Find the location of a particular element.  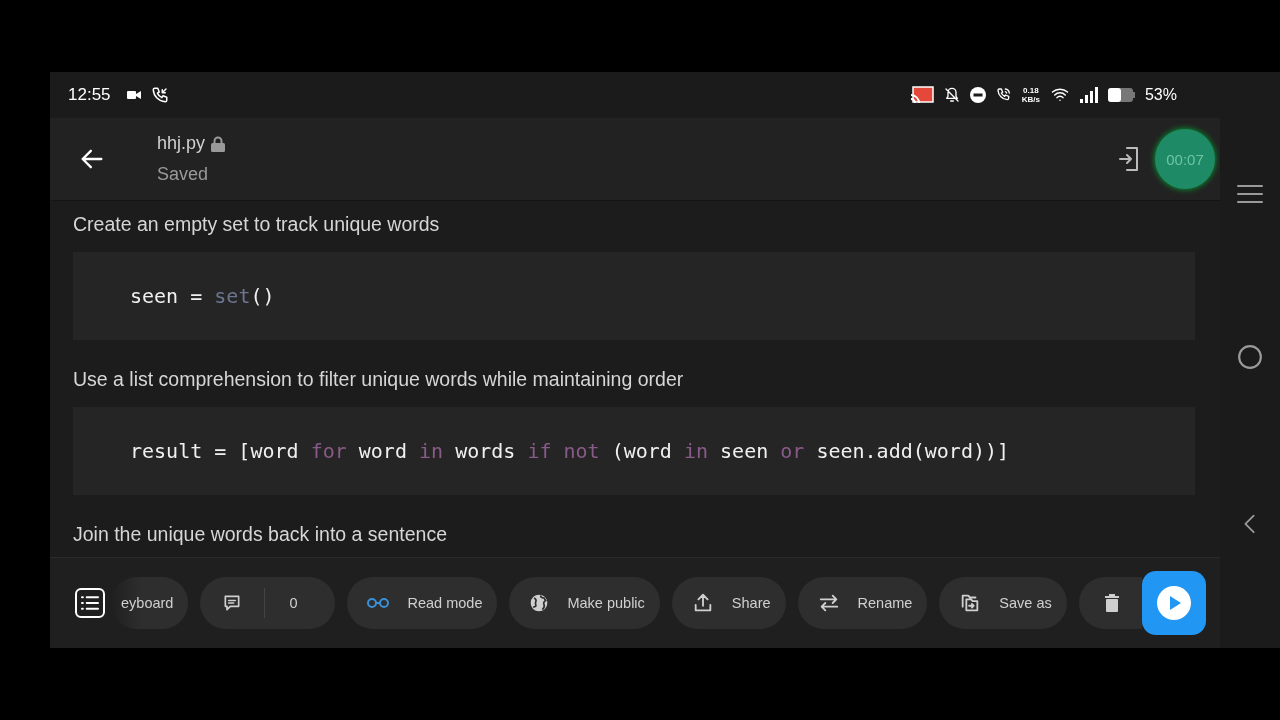

cast-icon is located at coordinates (921, 95).